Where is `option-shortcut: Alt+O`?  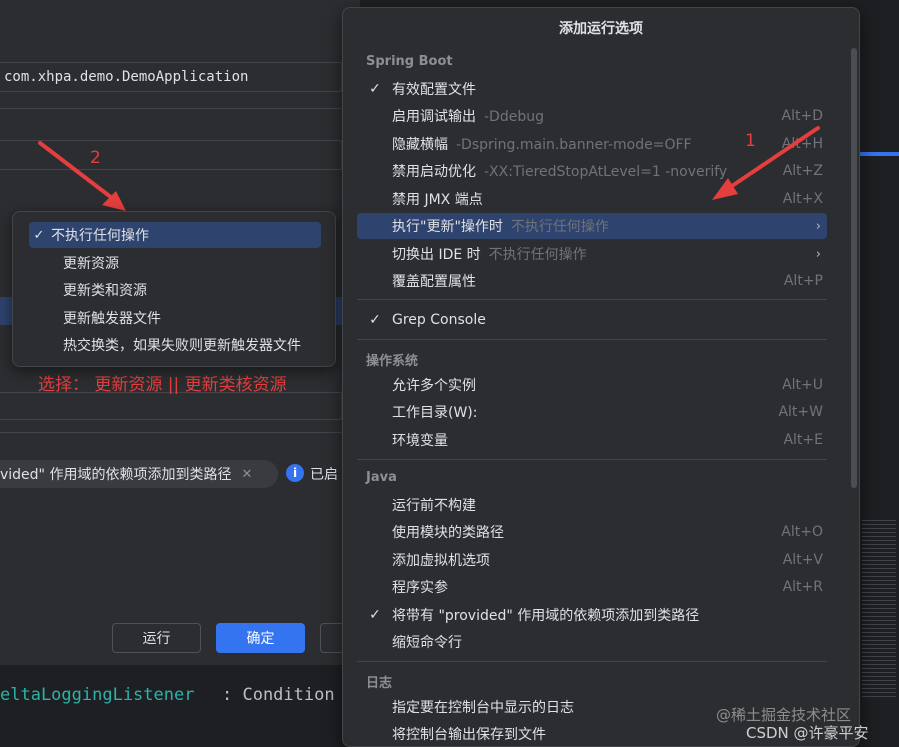
option-shortcut: Alt+O is located at coordinates (802, 532).